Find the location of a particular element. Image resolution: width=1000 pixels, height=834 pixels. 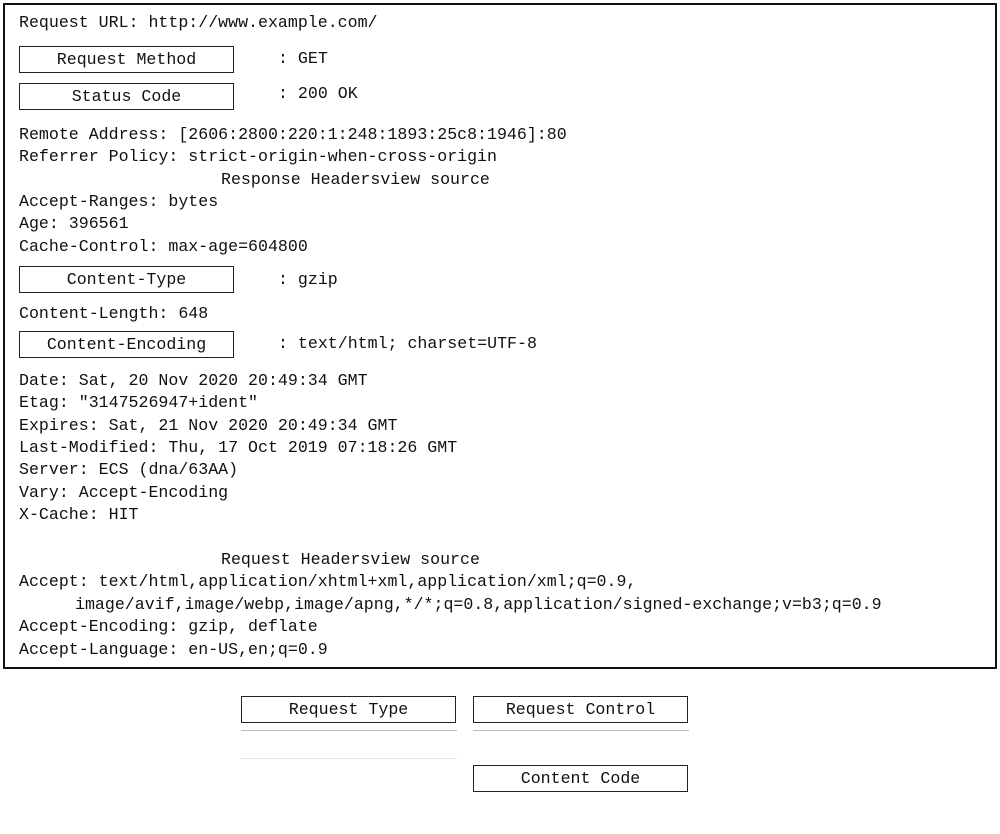

content-type-value: : gzip is located at coordinates (308, 279).